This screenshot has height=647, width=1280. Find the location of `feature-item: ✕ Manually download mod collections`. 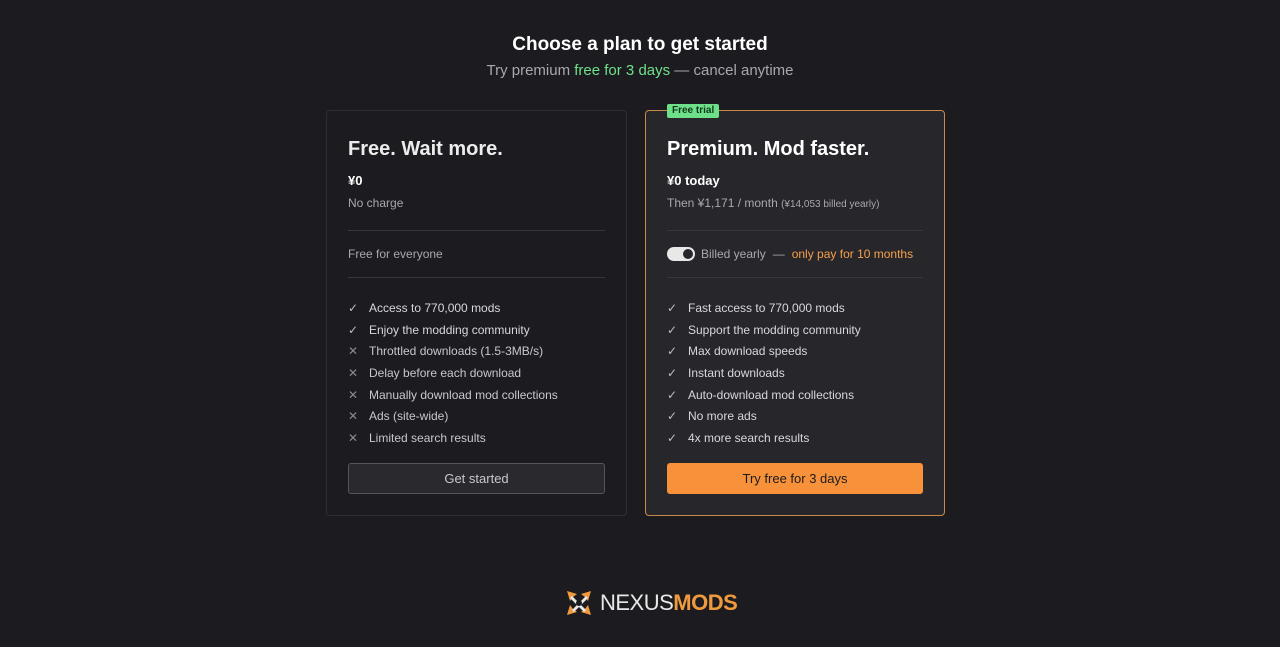

feature-item: ✕ Manually download mod collections is located at coordinates (476, 395).